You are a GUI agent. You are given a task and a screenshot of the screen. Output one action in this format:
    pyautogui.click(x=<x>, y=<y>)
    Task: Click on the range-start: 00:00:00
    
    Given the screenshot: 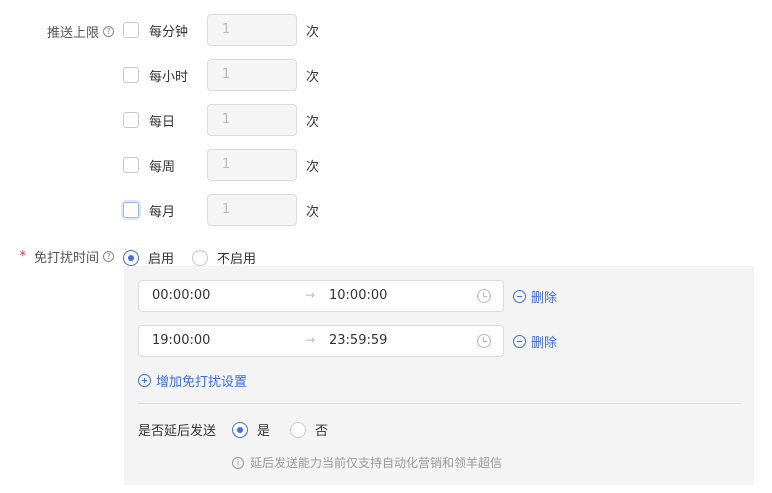 What is the action you would take?
    pyautogui.click(x=181, y=295)
    